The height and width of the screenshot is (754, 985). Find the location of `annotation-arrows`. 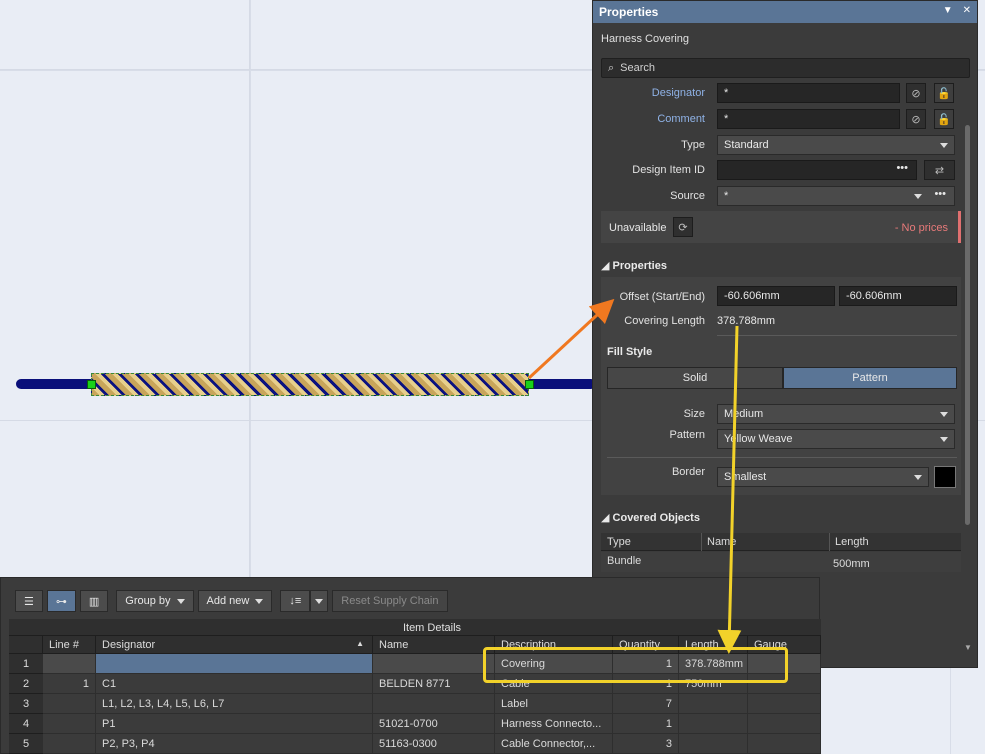

annotation-arrows is located at coordinates (634, 476).